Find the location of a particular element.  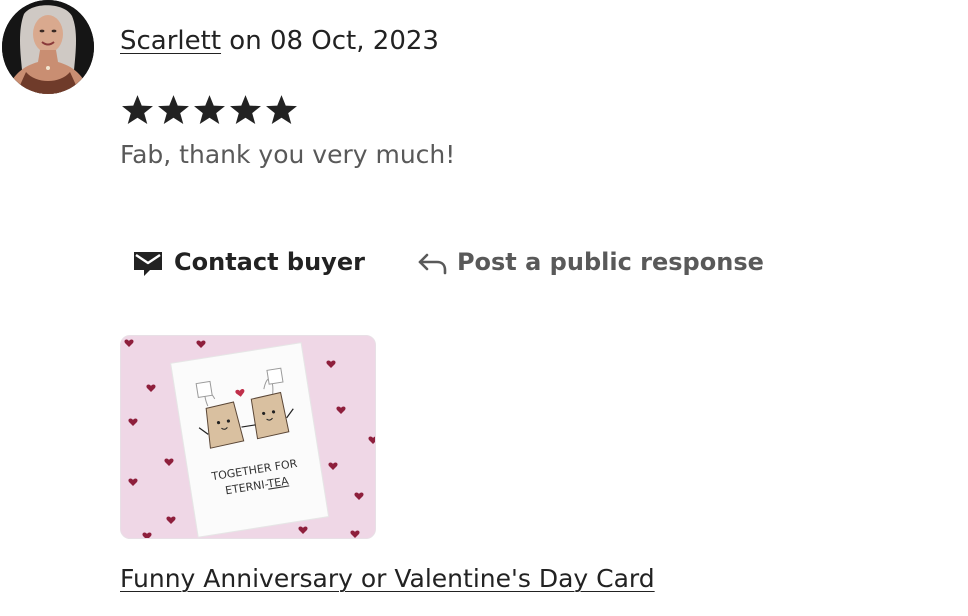

contact-buyer-label: Contact buyer is located at coordinates (269, 262).